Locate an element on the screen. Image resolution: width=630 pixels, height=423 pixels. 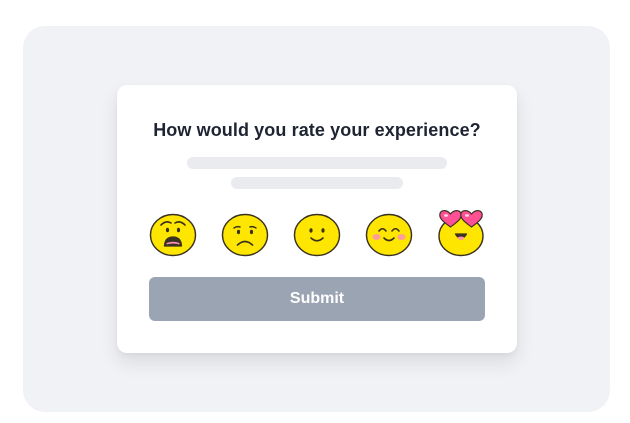
heart-eyes-face-icon is located at coordinates (461, 233).